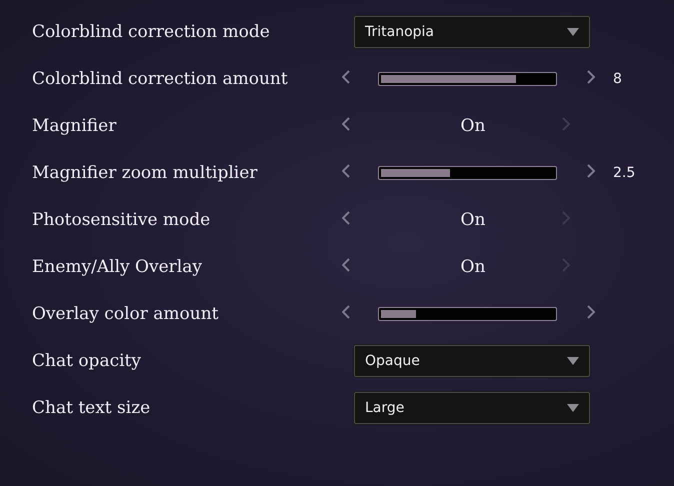 Image resolution: width=674 pixels, height=486 pixels. What do you see at coordinates (86, 360) in the screenshot?
I see `setting-label: Chat opacity` at bounding box center [86, 360].